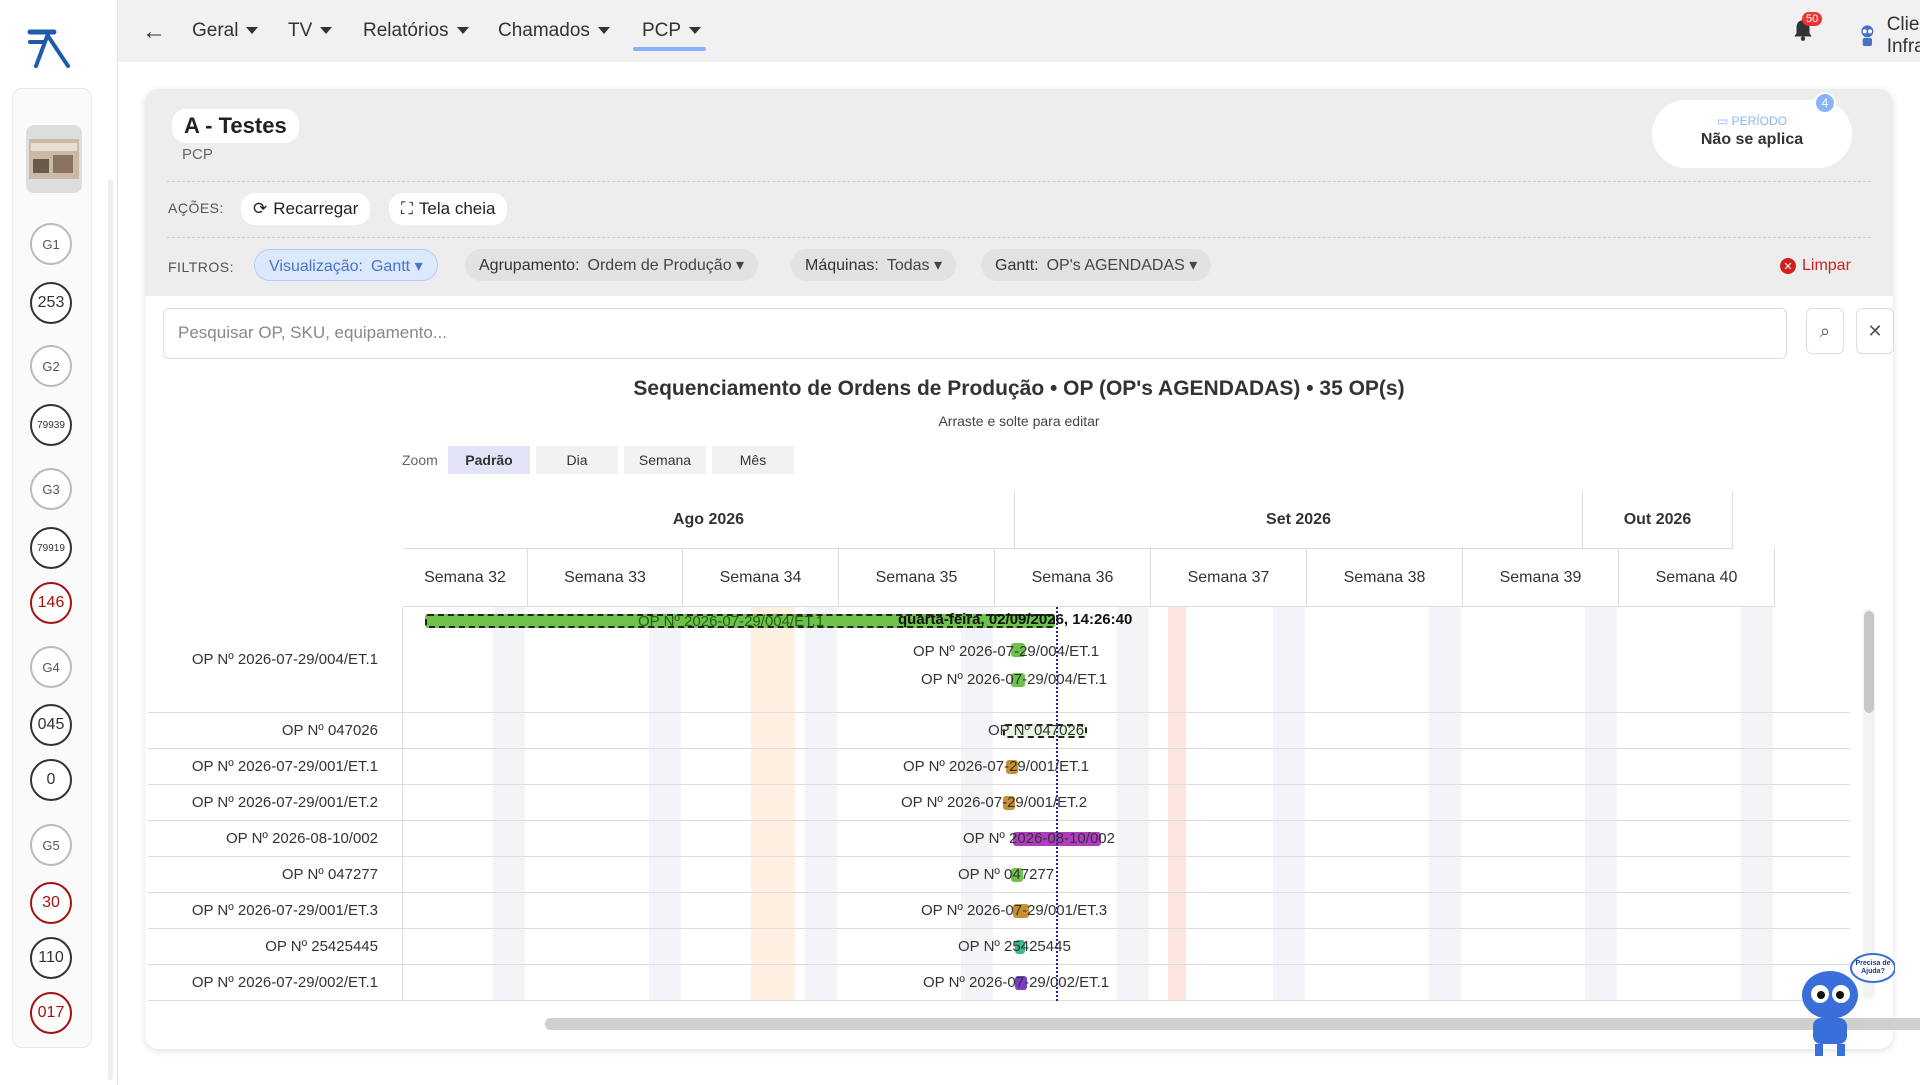 This screenshot has height=1085, width=1920. What do you see at coordinates (753, 460) in the screenshot?
I see `zoom-mes-button: Mês` at bounding box center [753, 460].